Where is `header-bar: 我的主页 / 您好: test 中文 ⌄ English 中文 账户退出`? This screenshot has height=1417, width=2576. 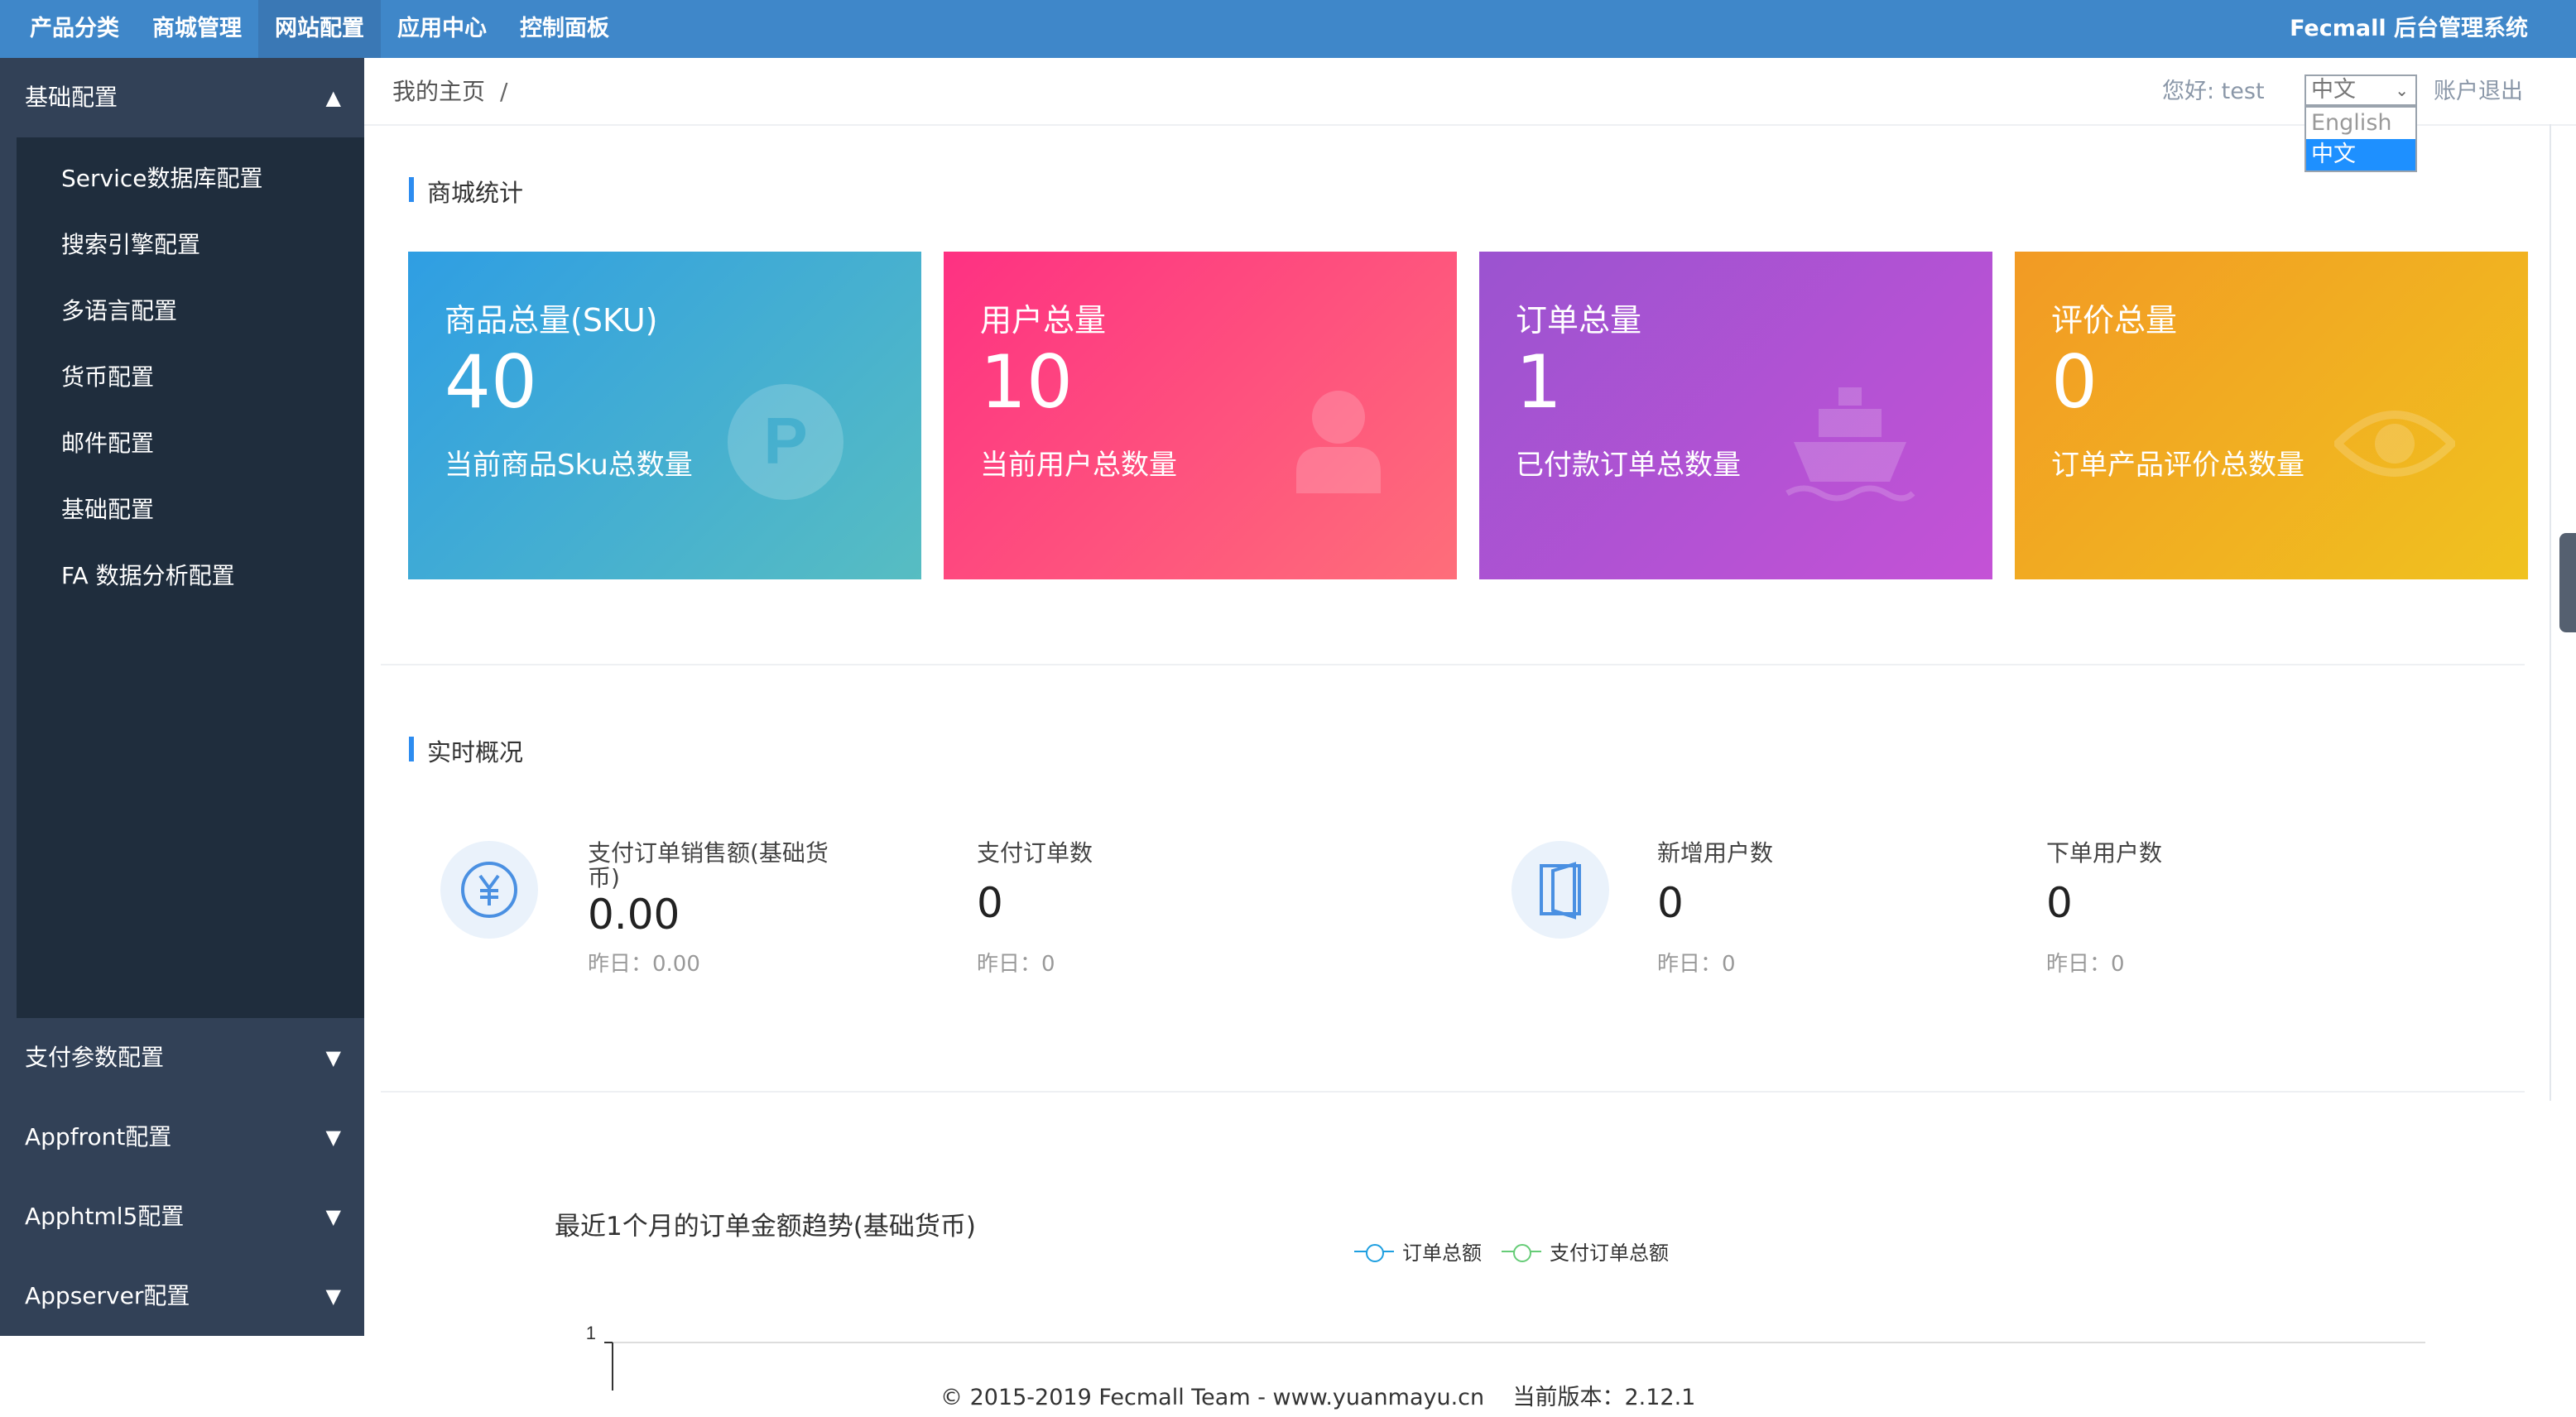
header-bar: 我的主页 / 您好: test 中文 ⌄ English 中文 账户退出 is located at coordinates (1470, 115).